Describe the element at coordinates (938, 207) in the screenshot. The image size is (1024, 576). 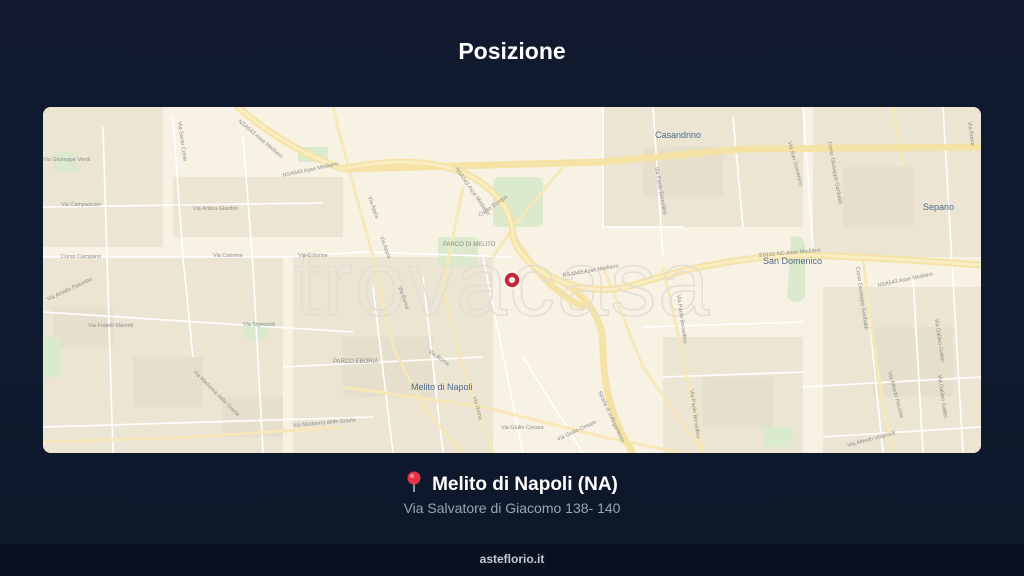
I see `town-label-sepano: Sepano` at that location.